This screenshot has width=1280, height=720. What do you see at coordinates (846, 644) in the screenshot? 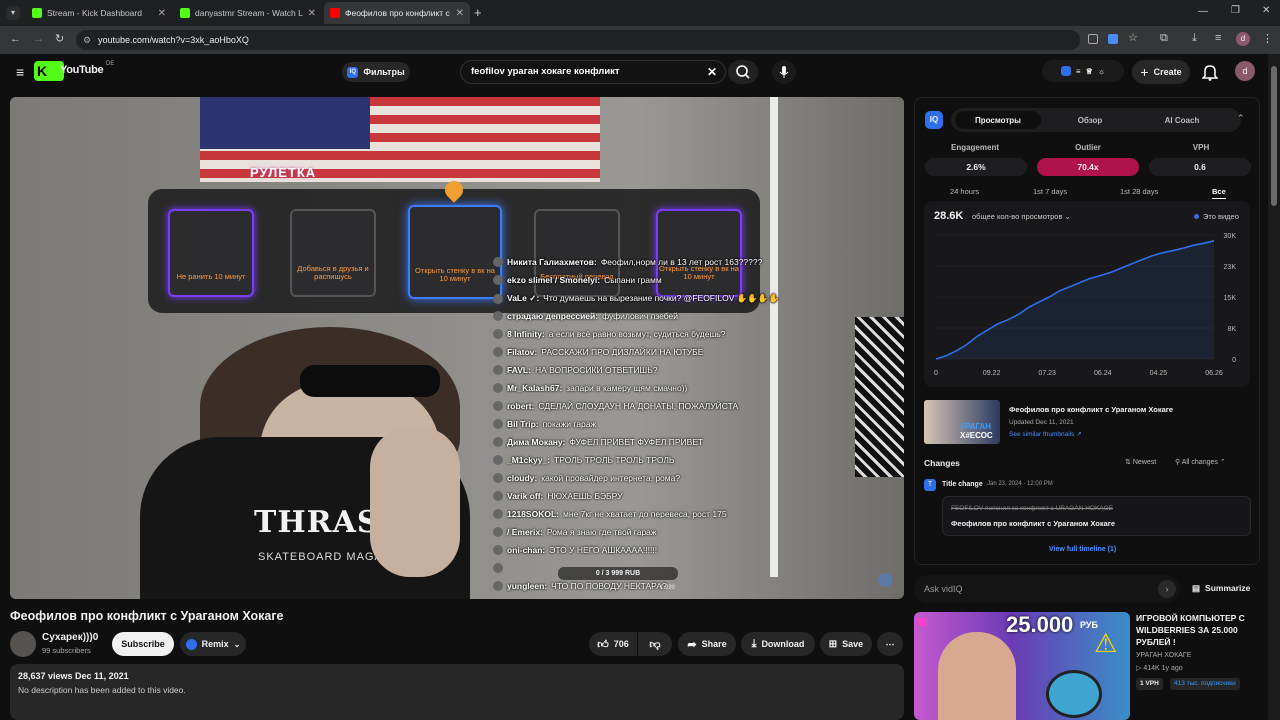
I see `save-button: ⊞ Save` at bounding box center [846, 644].